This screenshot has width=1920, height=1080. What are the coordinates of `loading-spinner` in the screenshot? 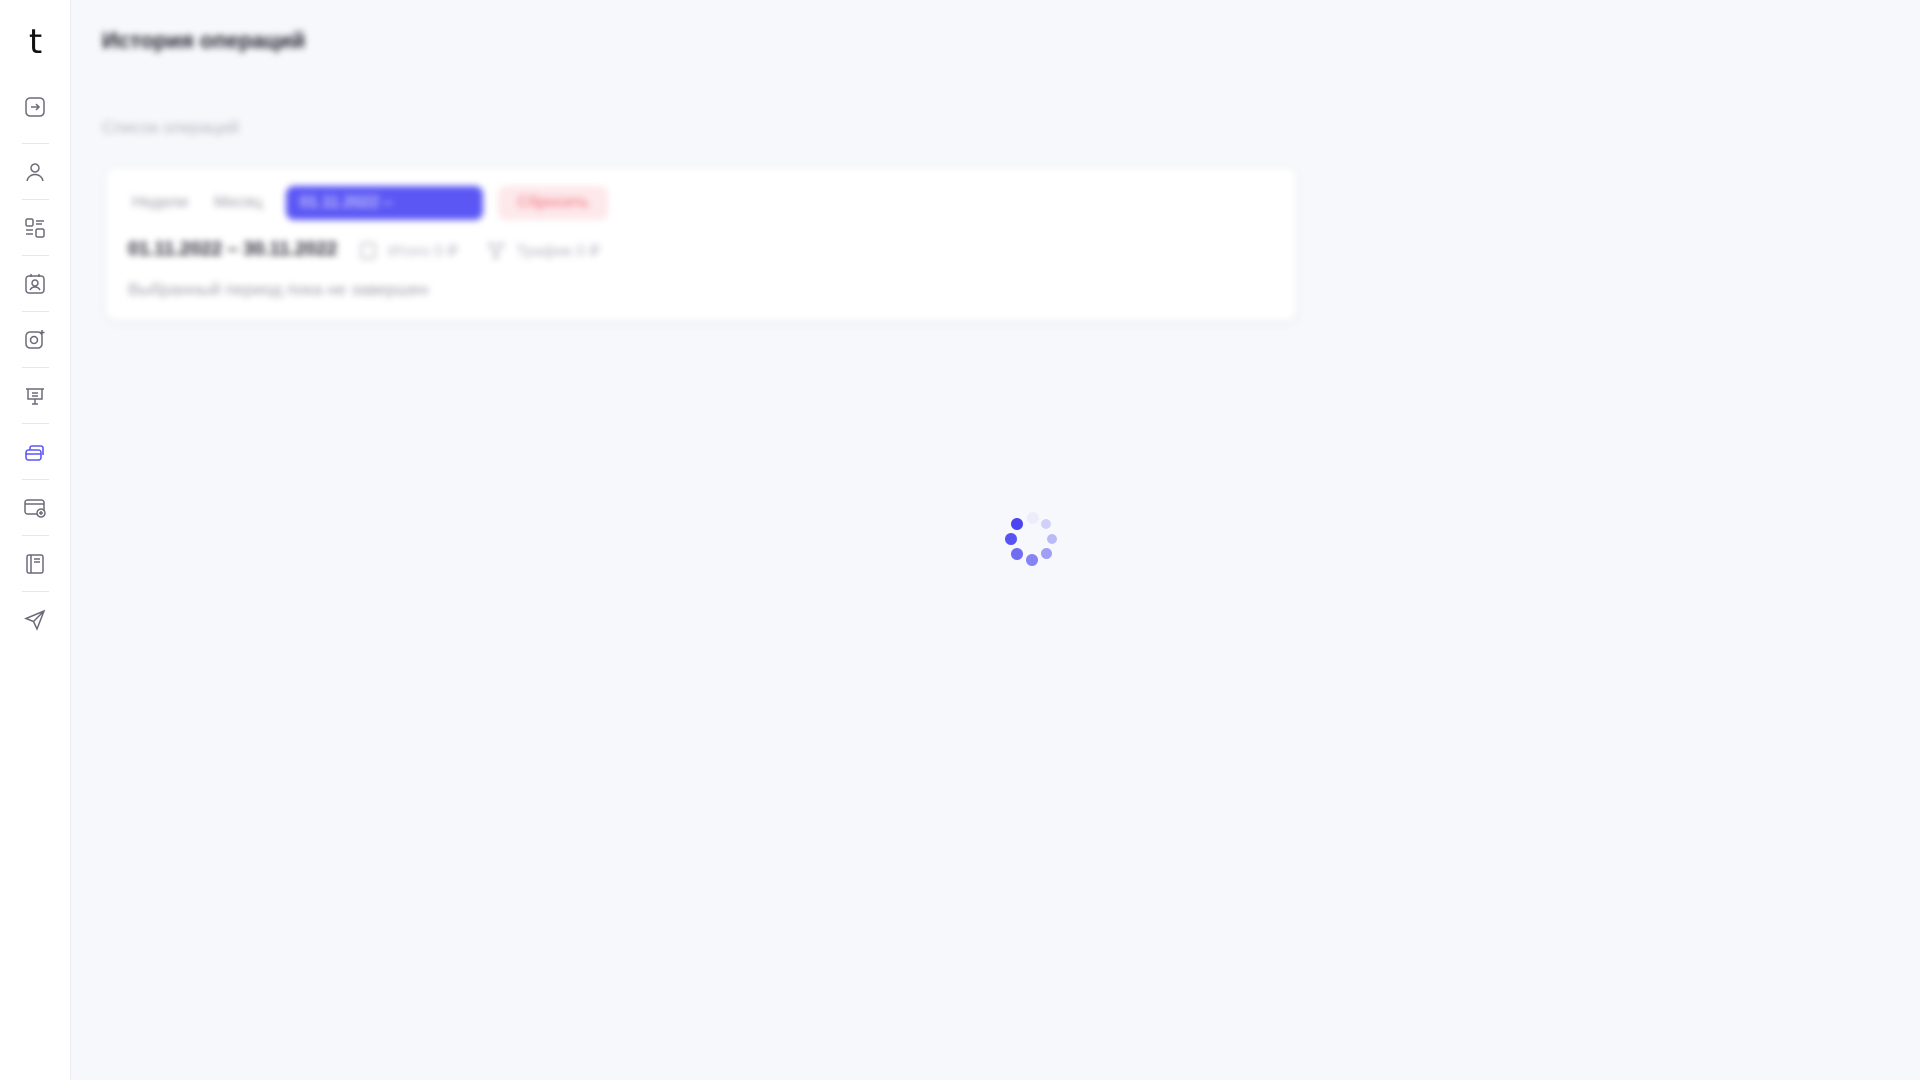 It's located at (1030, 542).